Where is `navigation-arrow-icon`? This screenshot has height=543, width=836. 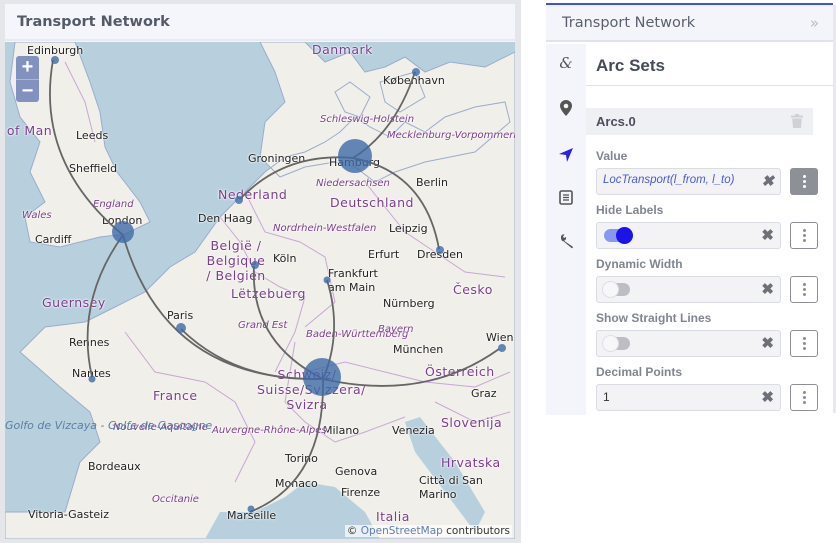 navigation-arrow-icon is located at coordinates (566, 155).